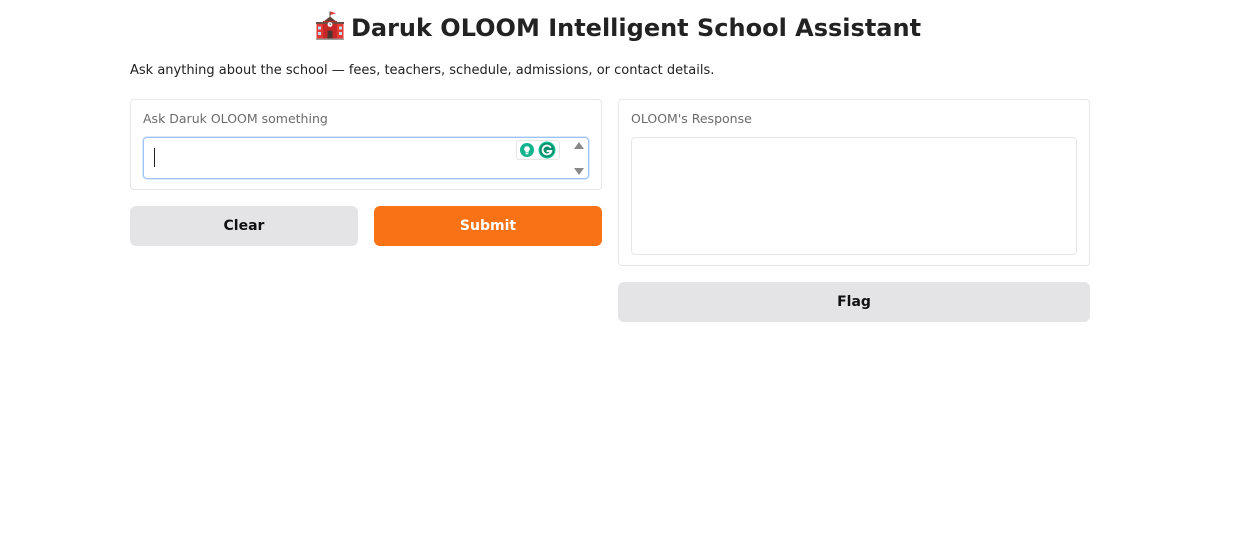 The image size is (1236, 550). I want to click on extension-icons, so click(538, 150).